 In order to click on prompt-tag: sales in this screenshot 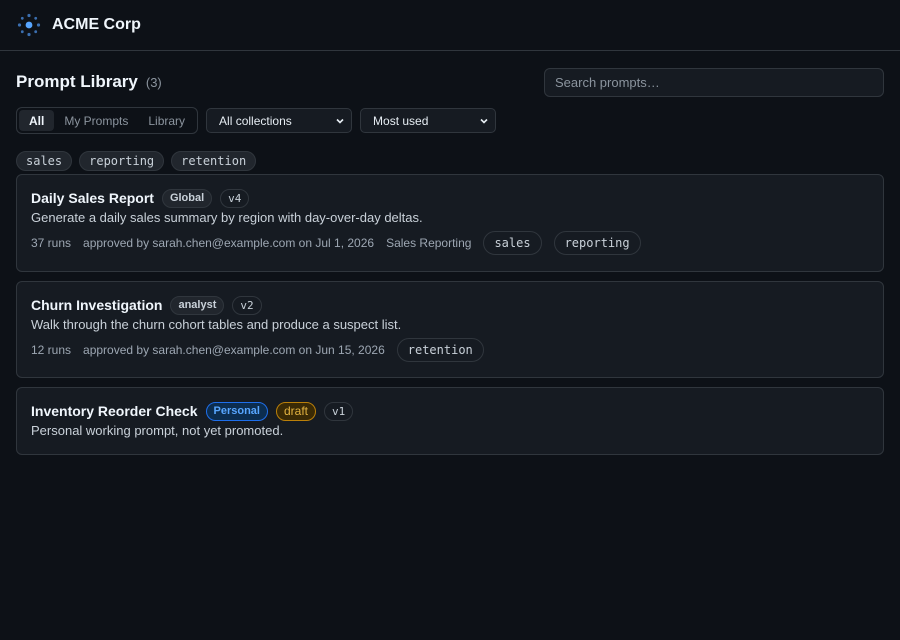, I will do `click(512, 243)`.